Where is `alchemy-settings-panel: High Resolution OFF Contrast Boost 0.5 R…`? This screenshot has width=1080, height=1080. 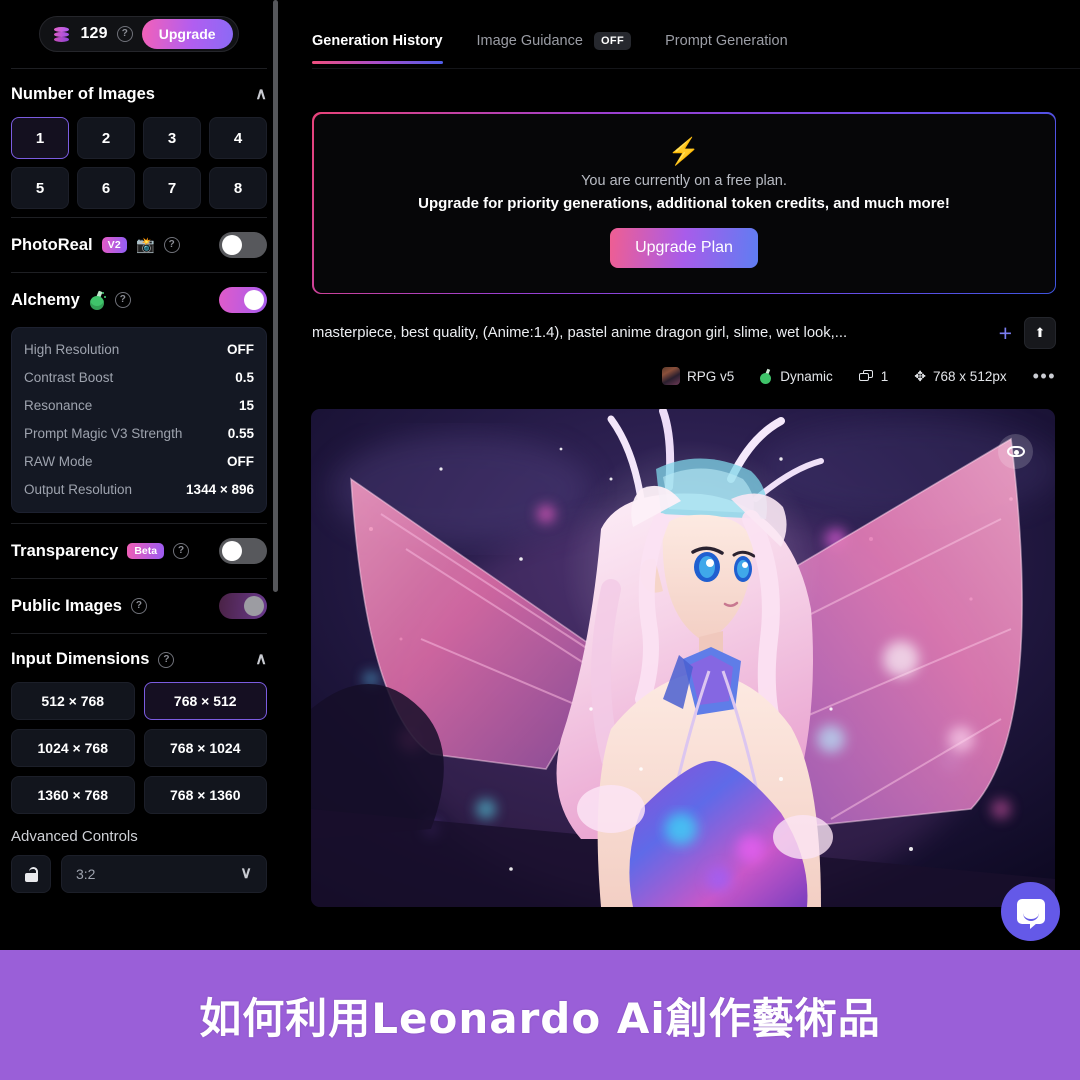
alchemy-settings-panel: High Resolution OFF Contrast Boost 0.5 R… is located at coordinates (139, 420).